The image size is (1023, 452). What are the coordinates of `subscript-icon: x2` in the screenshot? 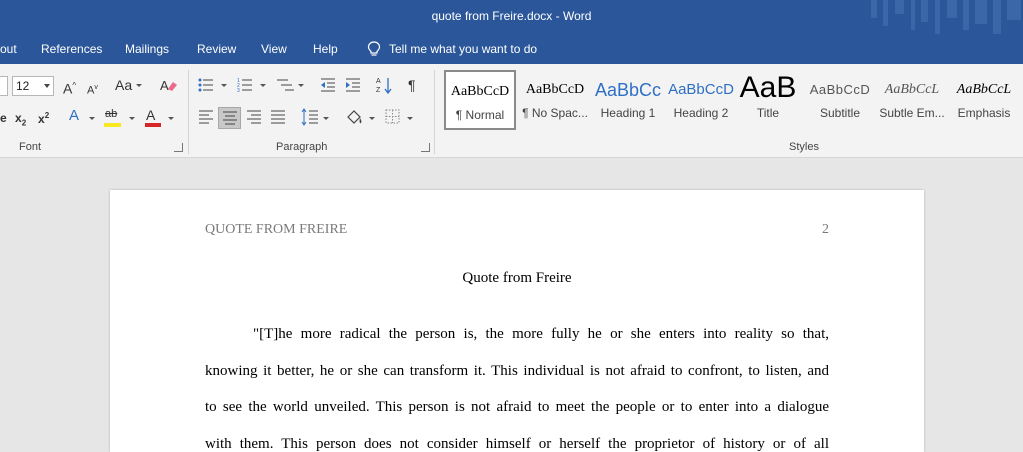 It's located at (20, 120).